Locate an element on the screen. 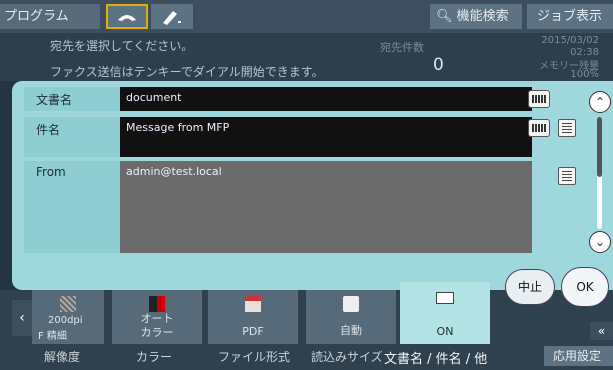  cancel-button: 中止 is located at coordinates (530, 287).